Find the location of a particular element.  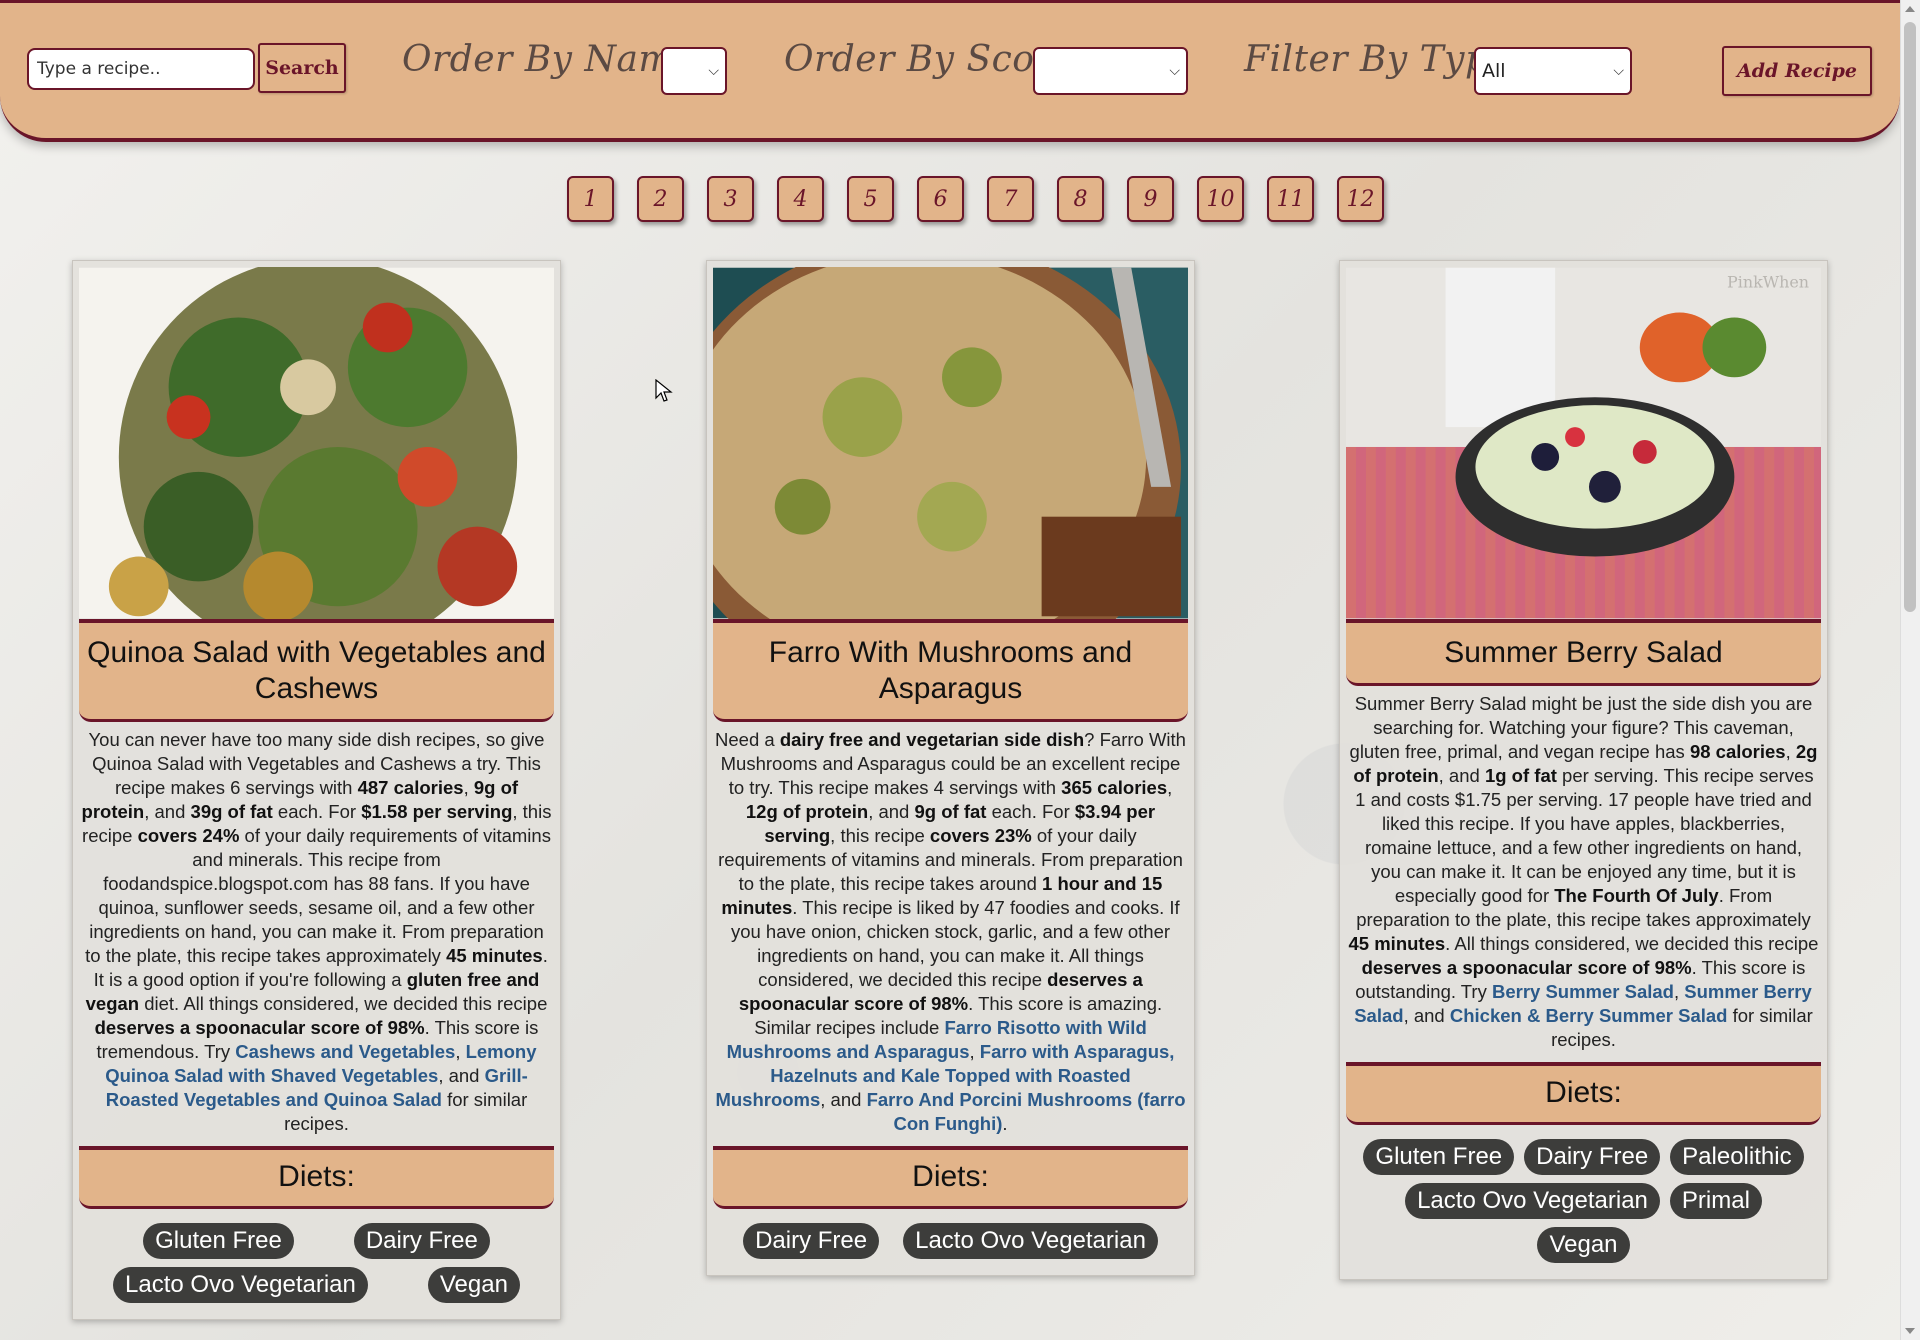

order-by-score-select: ⌵ is located at coordinates (1110, 71).